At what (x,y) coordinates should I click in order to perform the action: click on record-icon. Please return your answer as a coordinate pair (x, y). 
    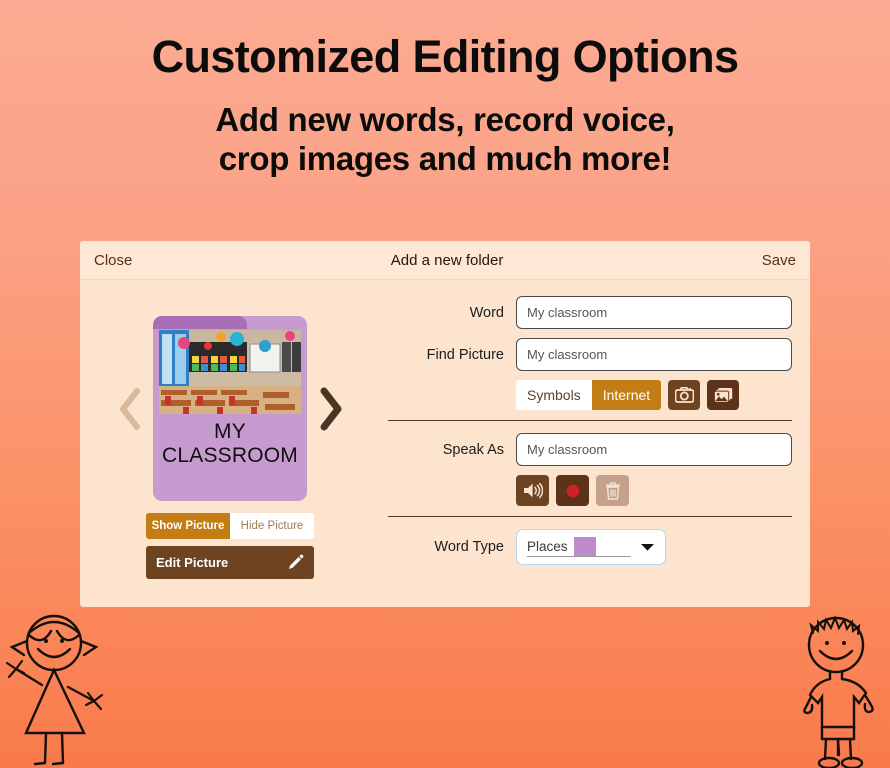
    Looking at the image, I should click on (572, 490).